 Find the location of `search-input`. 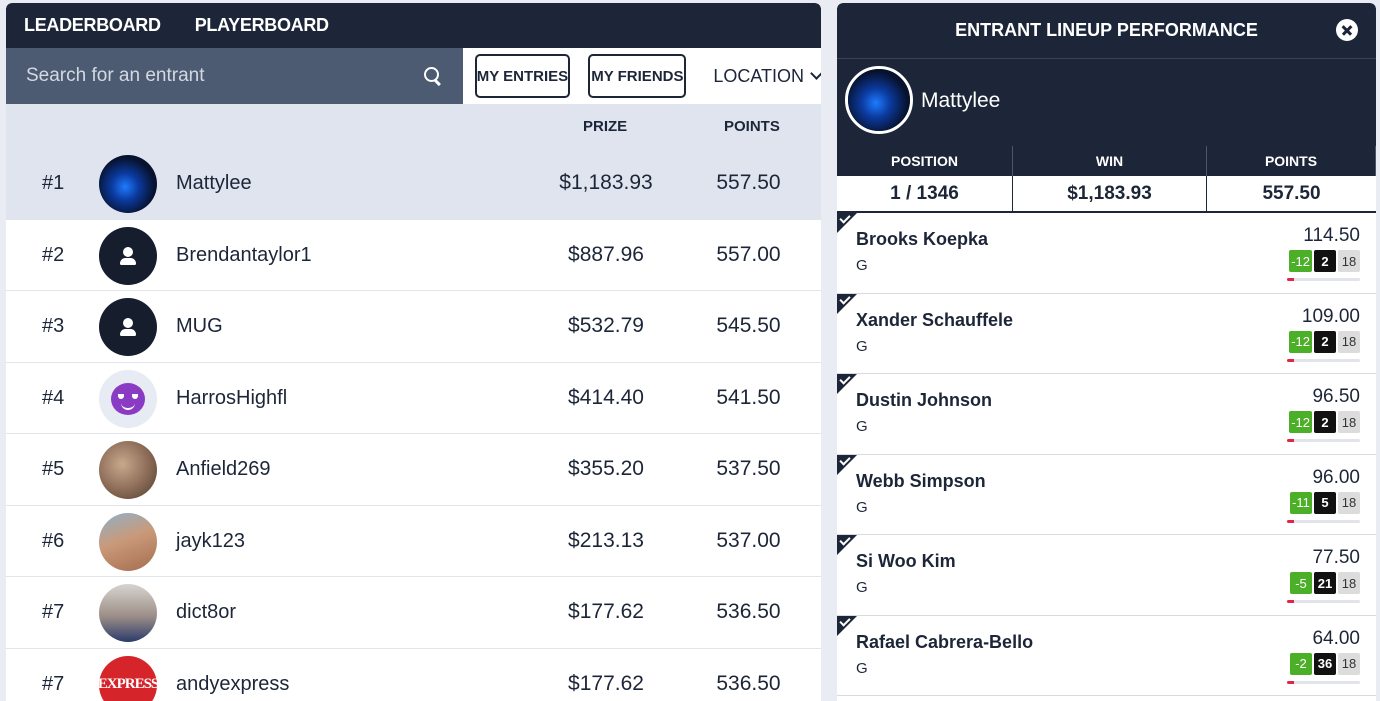

search-input is located at coordinates (216, 76).